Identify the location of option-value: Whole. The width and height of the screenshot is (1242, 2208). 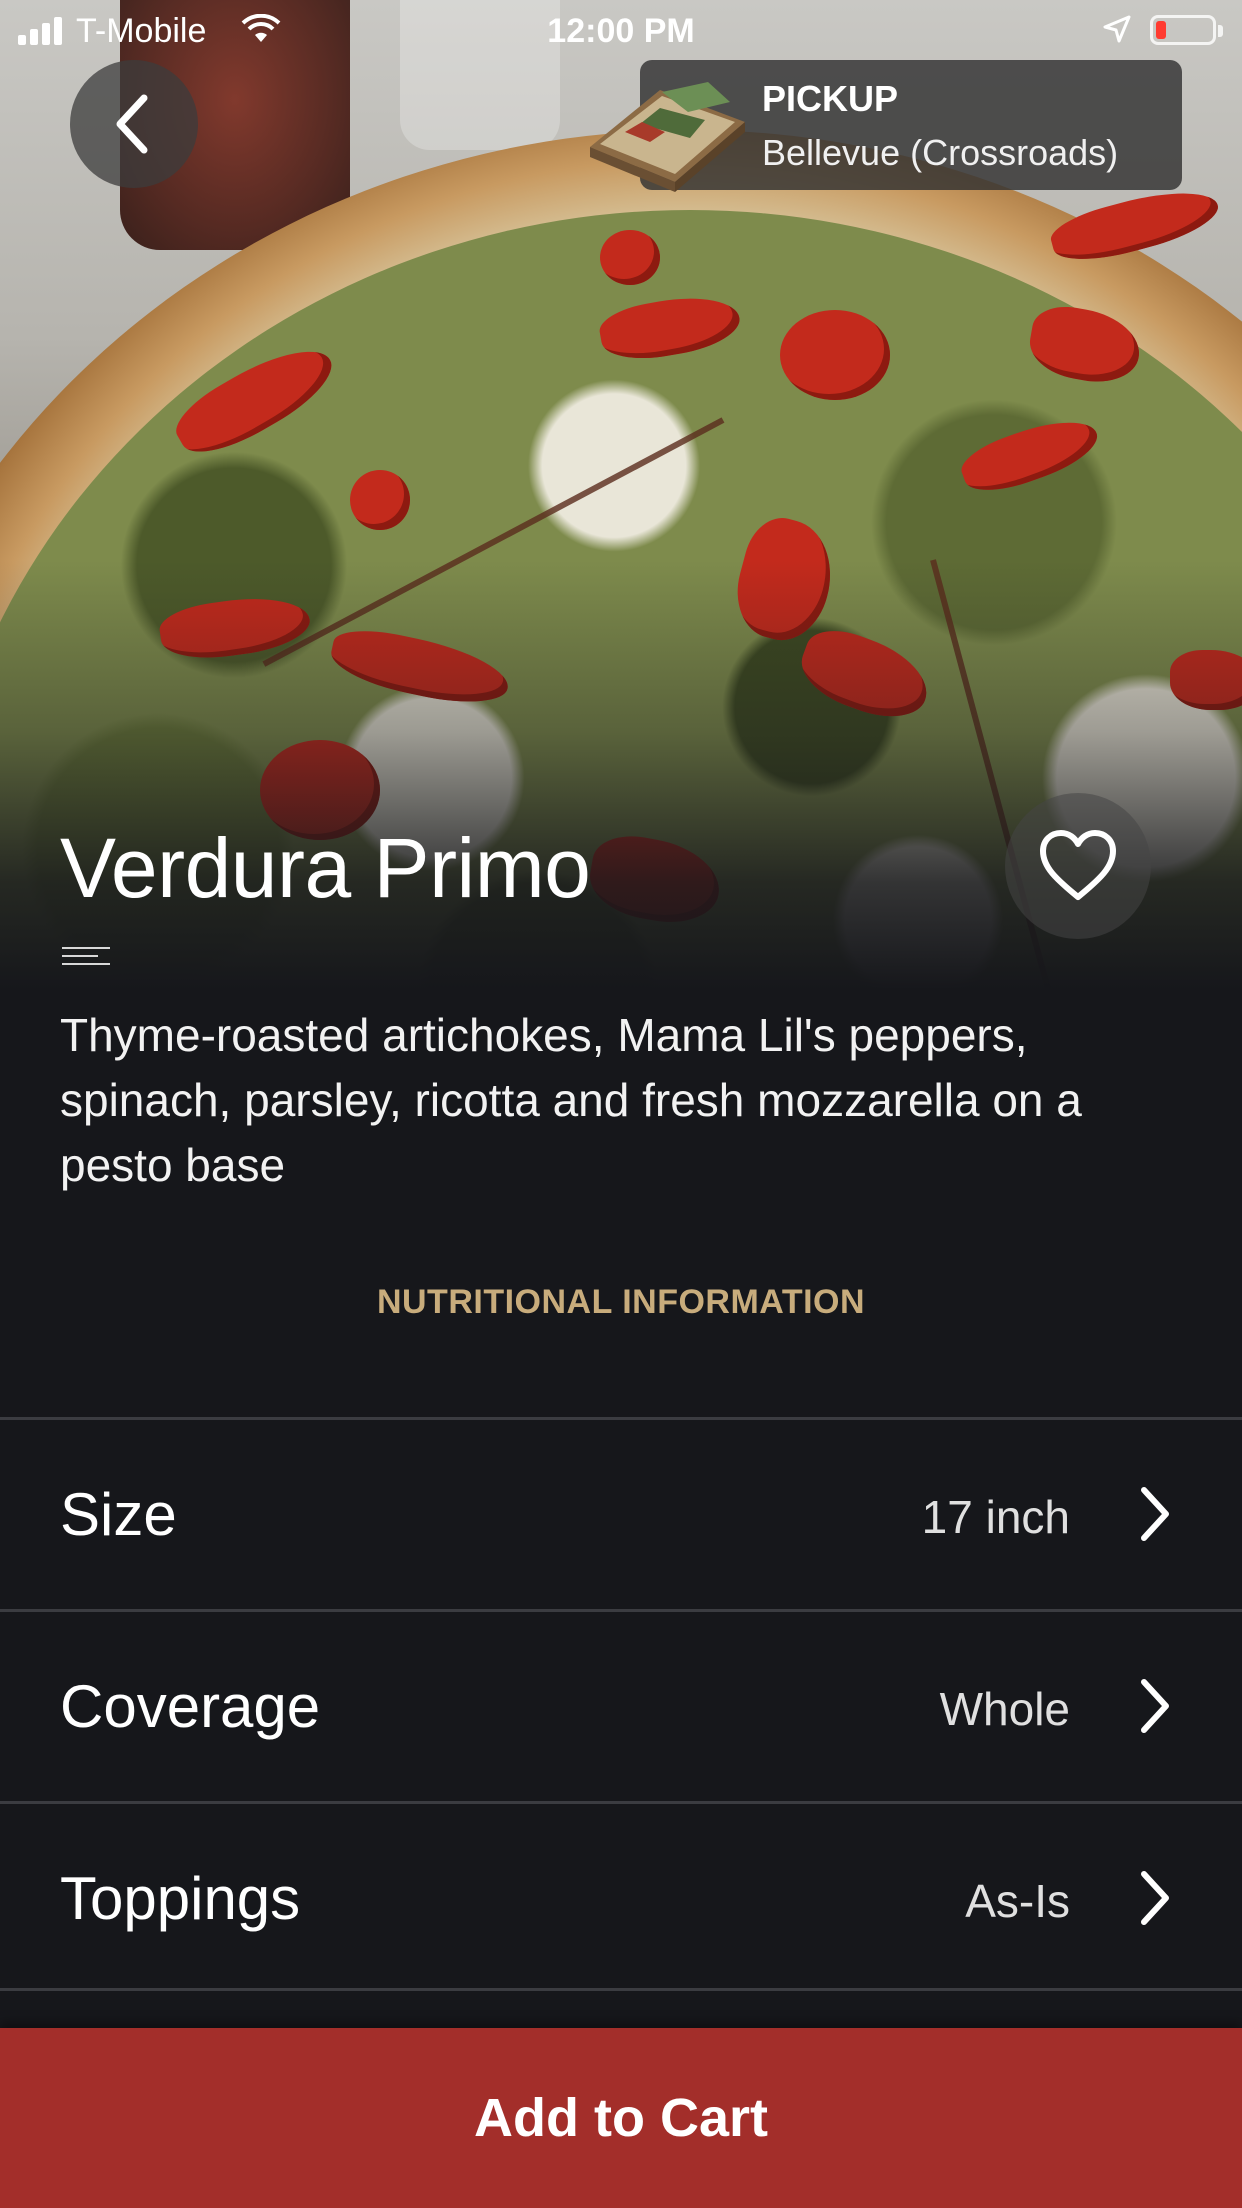
(1004, 1709).